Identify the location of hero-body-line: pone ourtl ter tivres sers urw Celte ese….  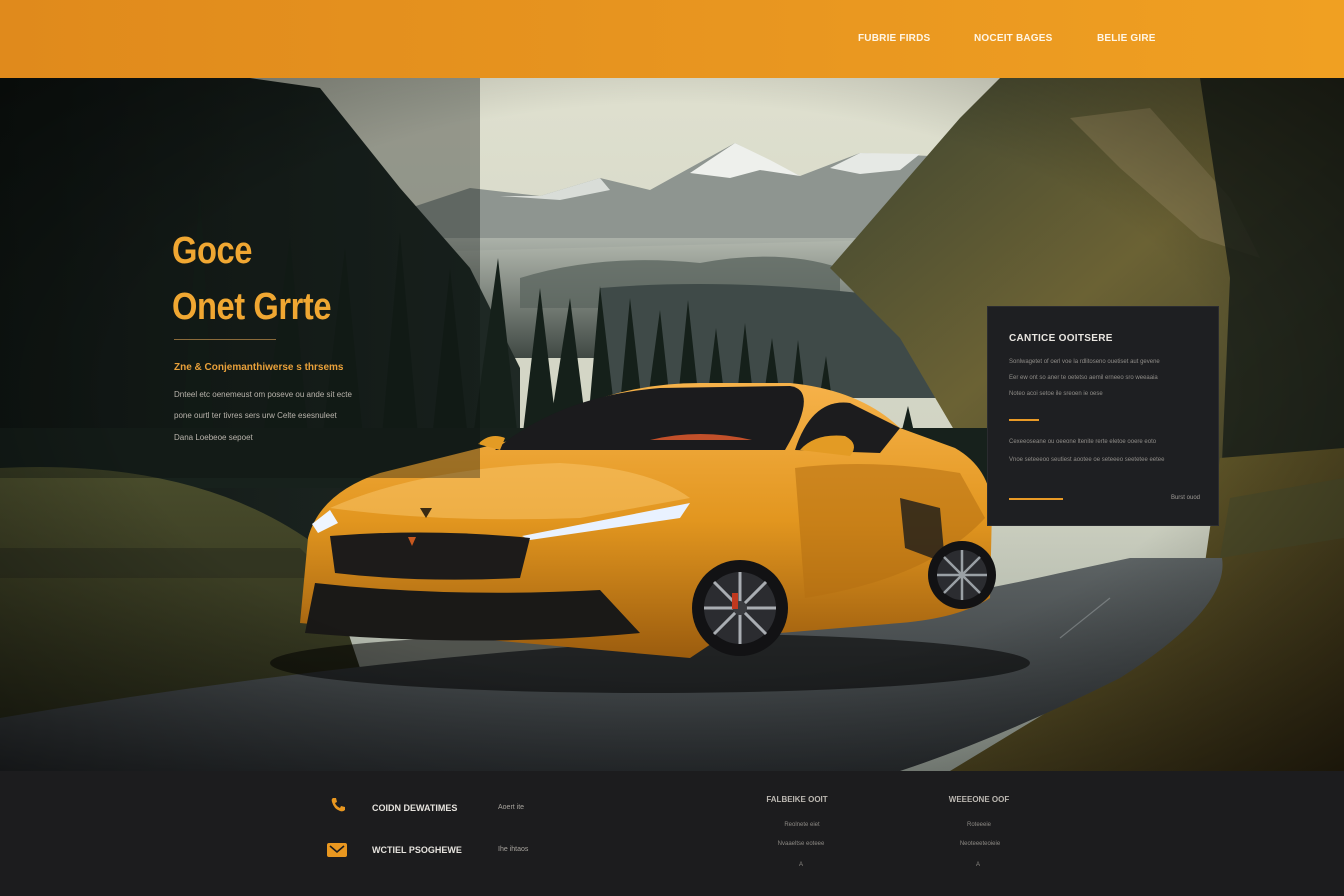
(255, 415).